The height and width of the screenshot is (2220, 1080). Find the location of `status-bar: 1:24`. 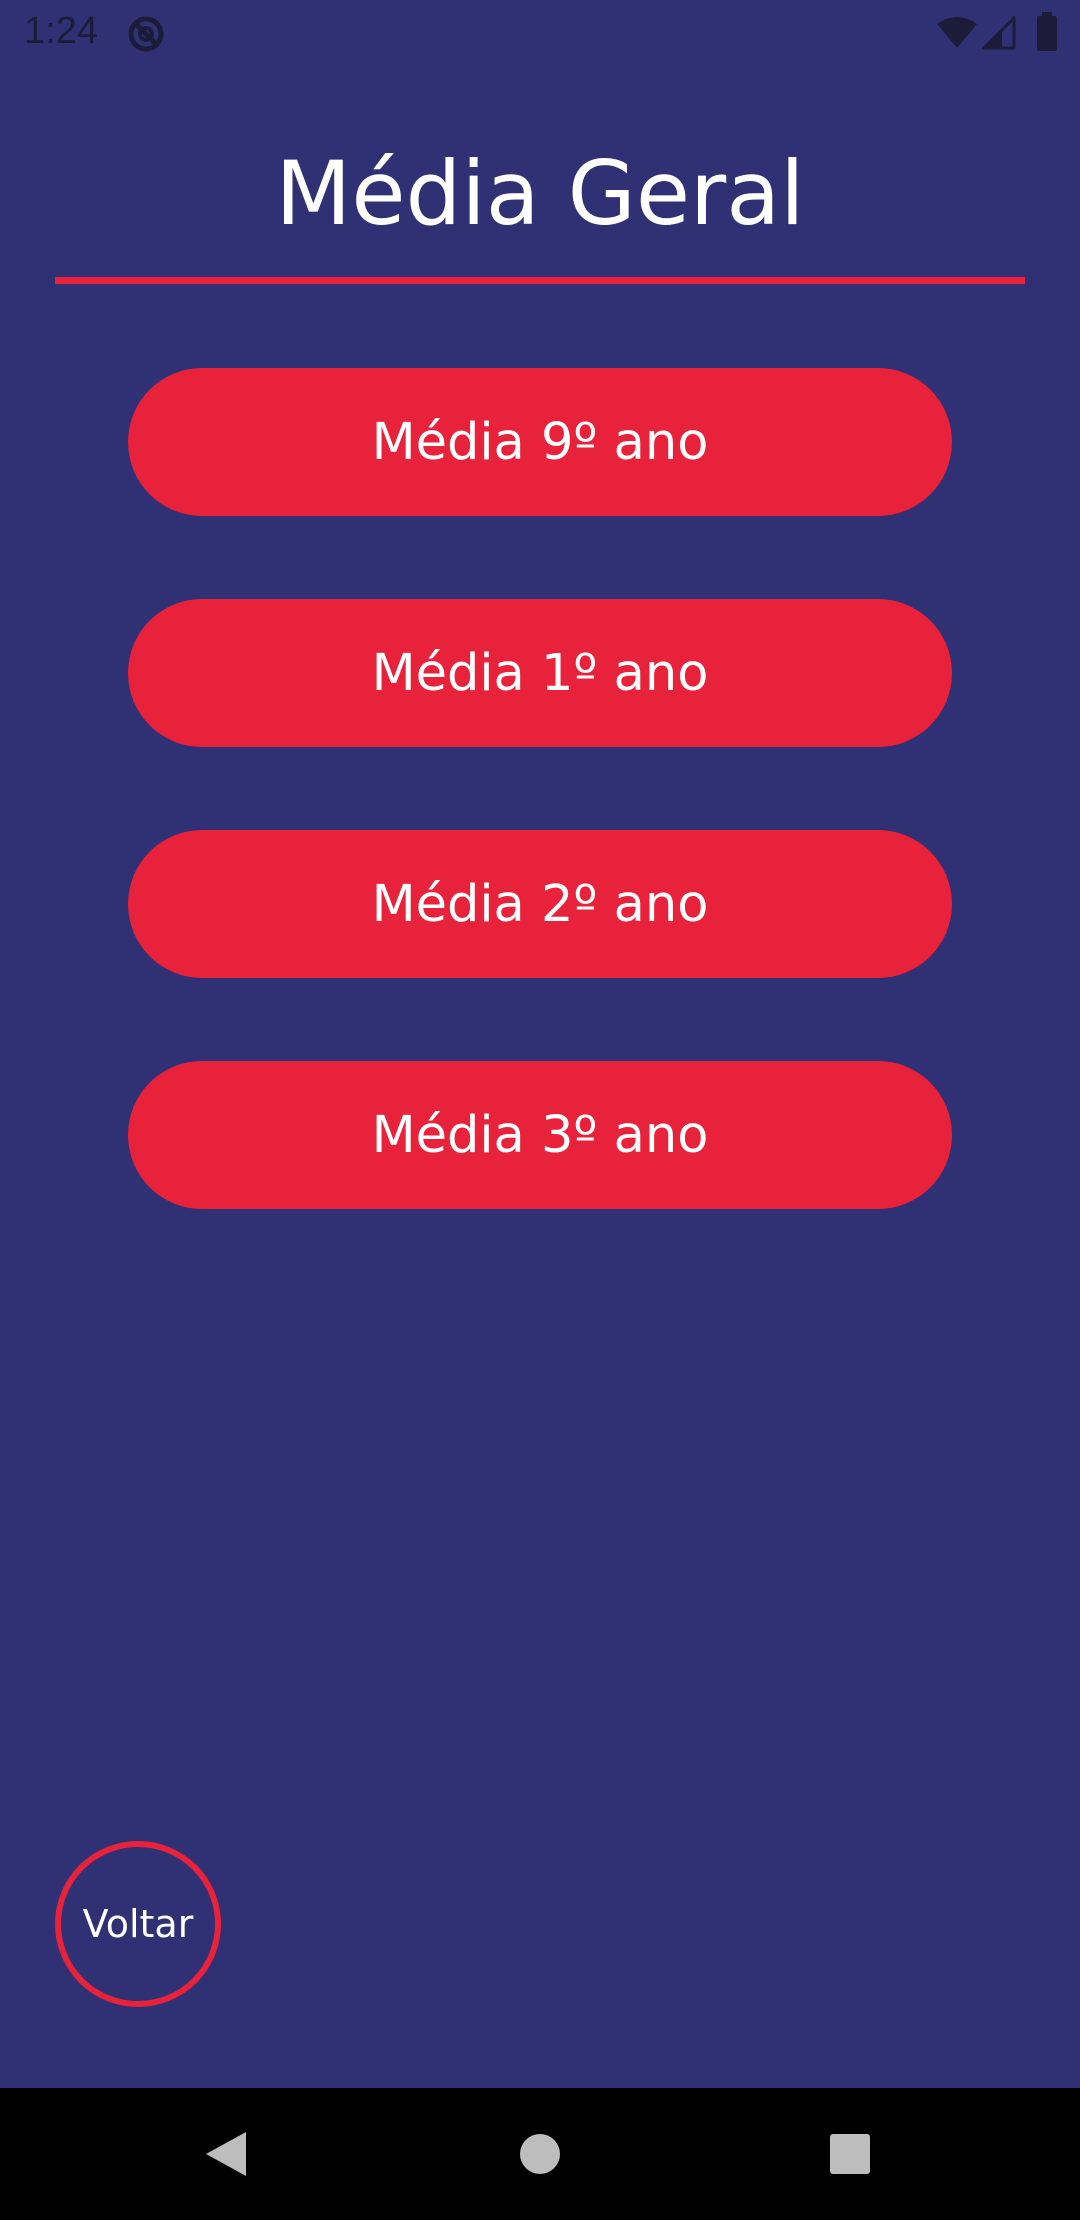

status-bar: 1:24 is located at coordinates (540, 33).